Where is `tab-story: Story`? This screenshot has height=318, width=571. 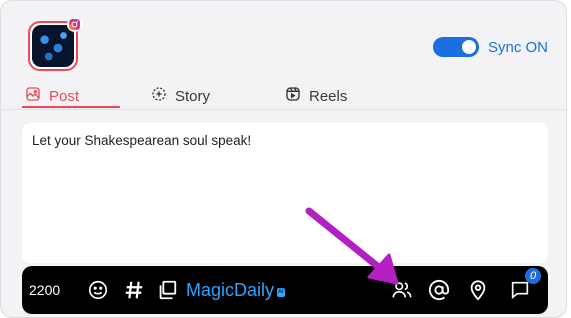 tab-story: Story is located at coordinates (180, 96).